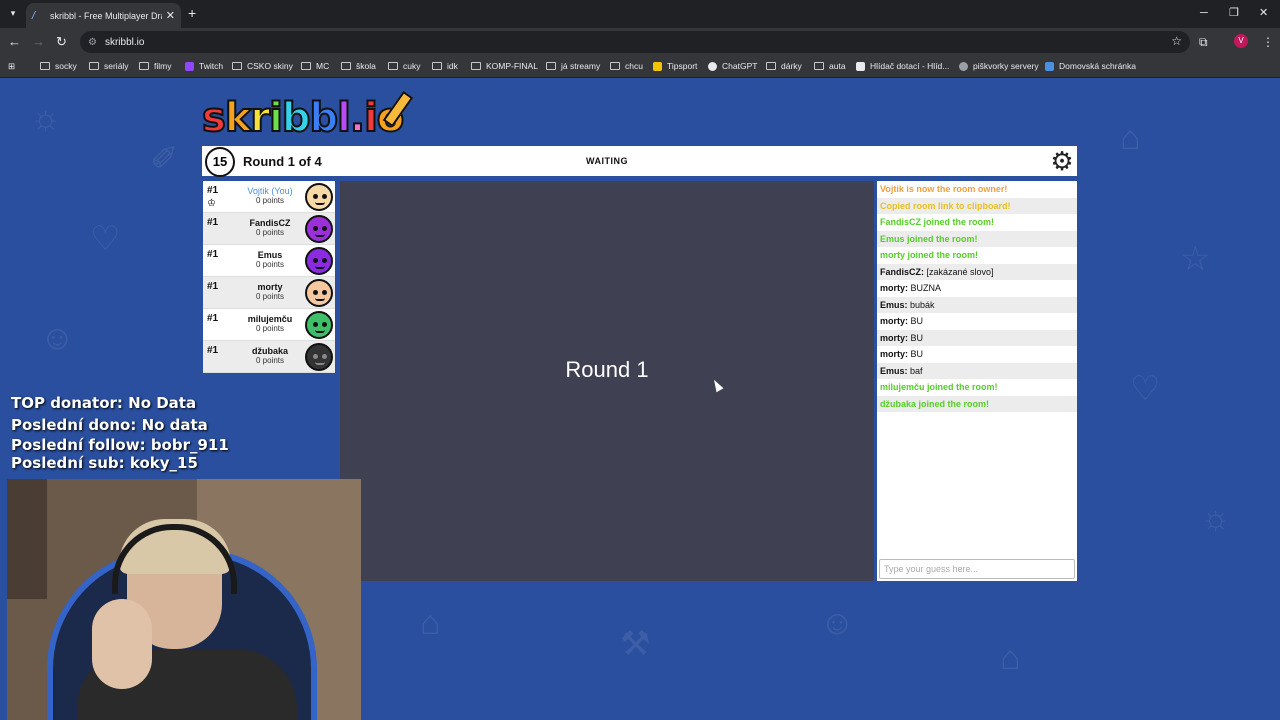  Describe the element at coordinates (109, 66) in the screenshot. I see `bookmark-folder: seriály` at that location.